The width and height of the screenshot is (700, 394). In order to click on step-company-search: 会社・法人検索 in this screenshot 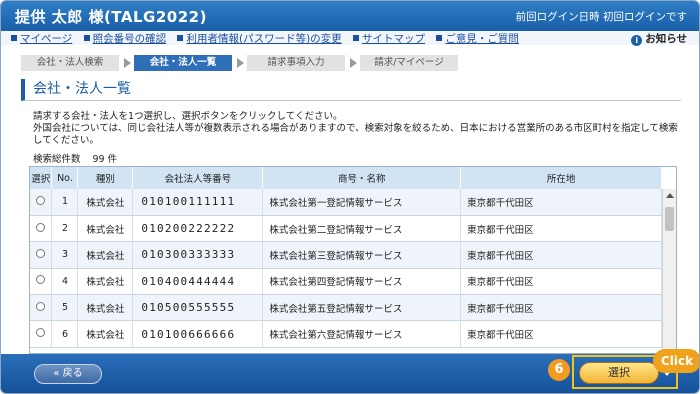, I will do `click(70, 63)`.